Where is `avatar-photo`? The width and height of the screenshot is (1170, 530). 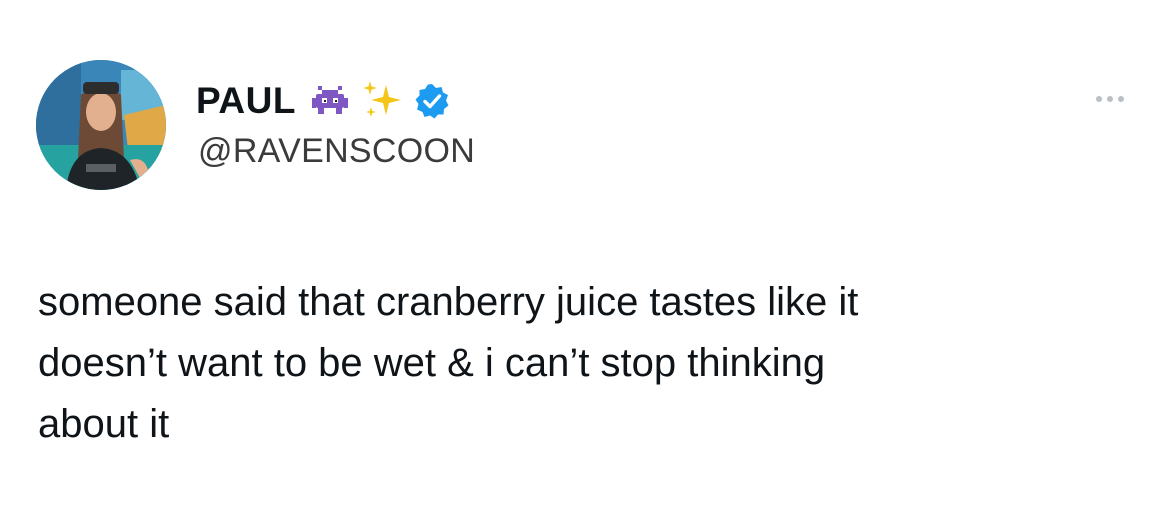
avatar-photo is located at coordinates (101, 125).